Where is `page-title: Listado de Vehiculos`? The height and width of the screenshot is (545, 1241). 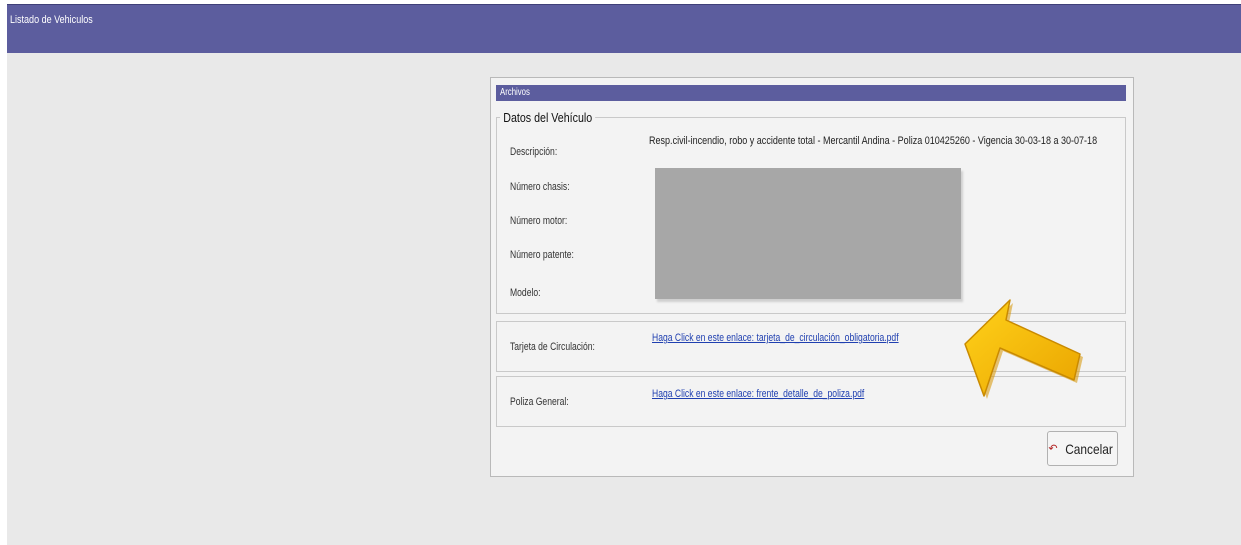 page-title: Listado de Vehiculos is located at coordinates (51, 20).